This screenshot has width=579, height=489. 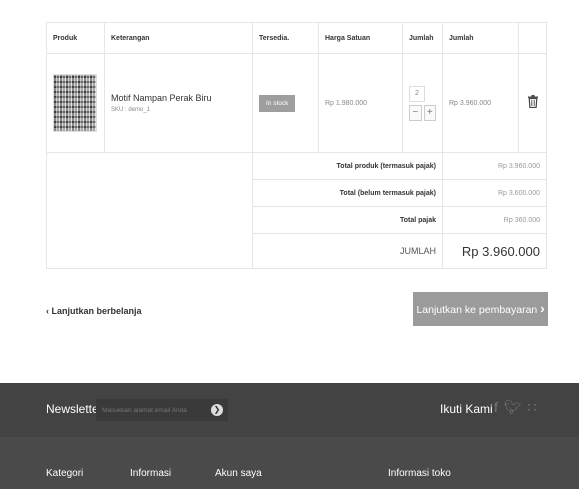 I want to click on summary-value: Rp 3.600.000, so click(x=494, y=193).